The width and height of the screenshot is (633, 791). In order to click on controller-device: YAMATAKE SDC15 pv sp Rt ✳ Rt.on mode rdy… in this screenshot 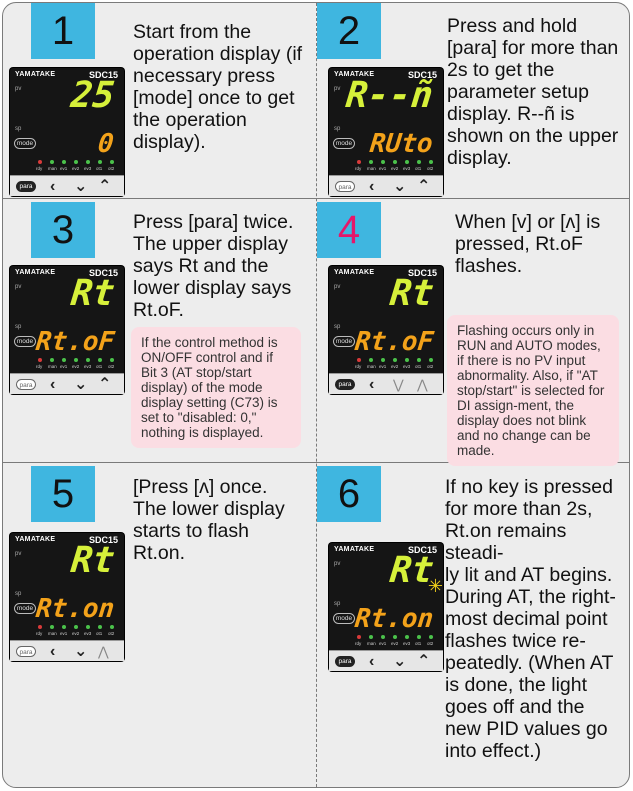, I will do `click(386, 607)`.